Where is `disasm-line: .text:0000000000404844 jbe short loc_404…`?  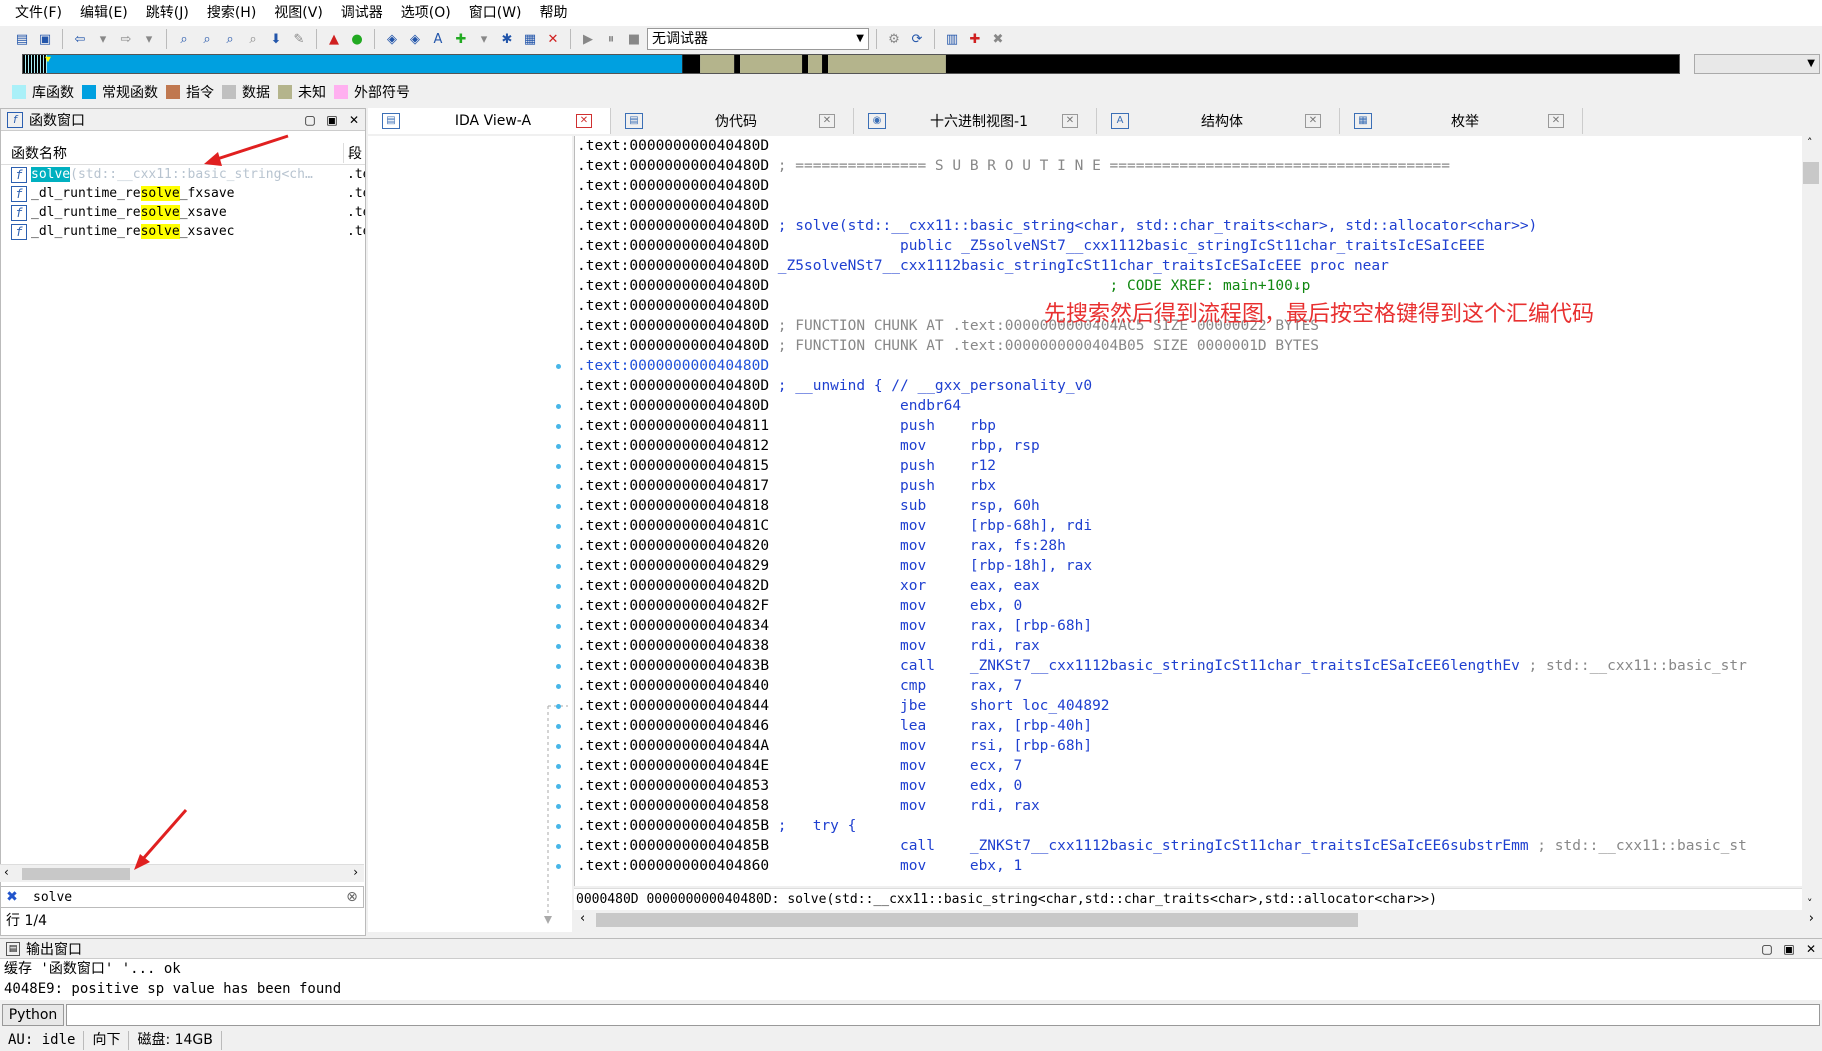
disasm-line: .text:0000000000404844 jbe short loc_404… is located at coordinates (1188, 706).